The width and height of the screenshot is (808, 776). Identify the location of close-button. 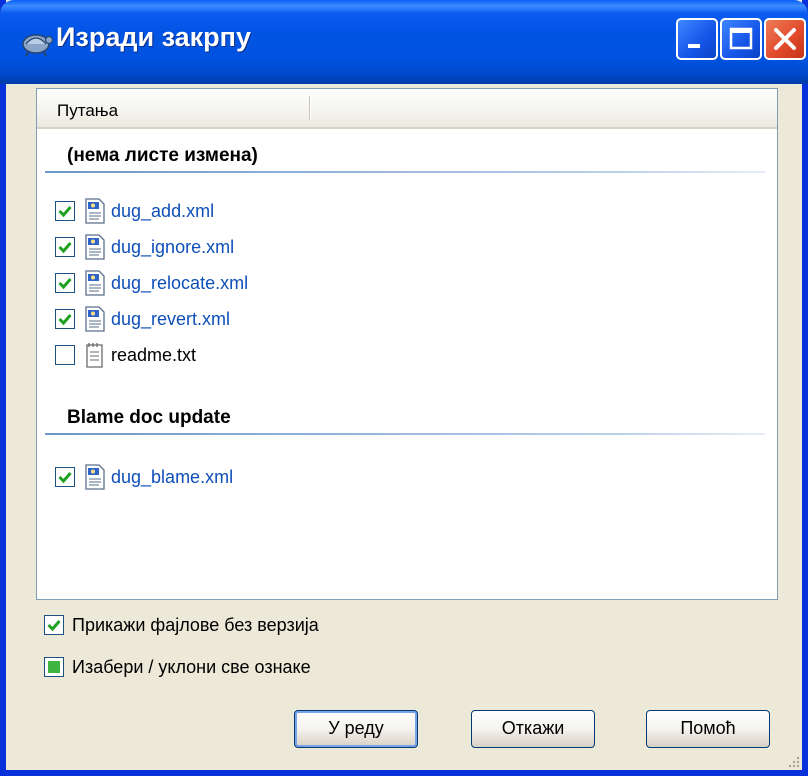
(785, 39).